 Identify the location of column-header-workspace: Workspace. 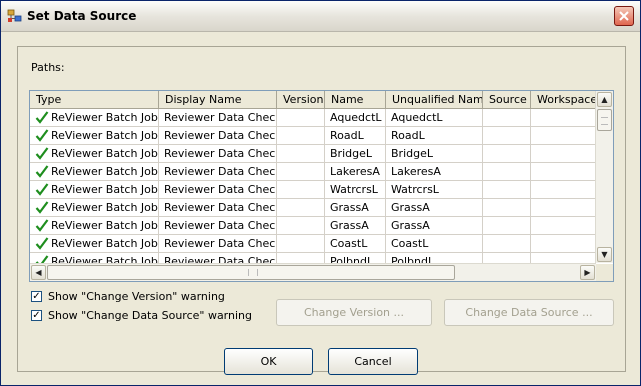
(563, 99).